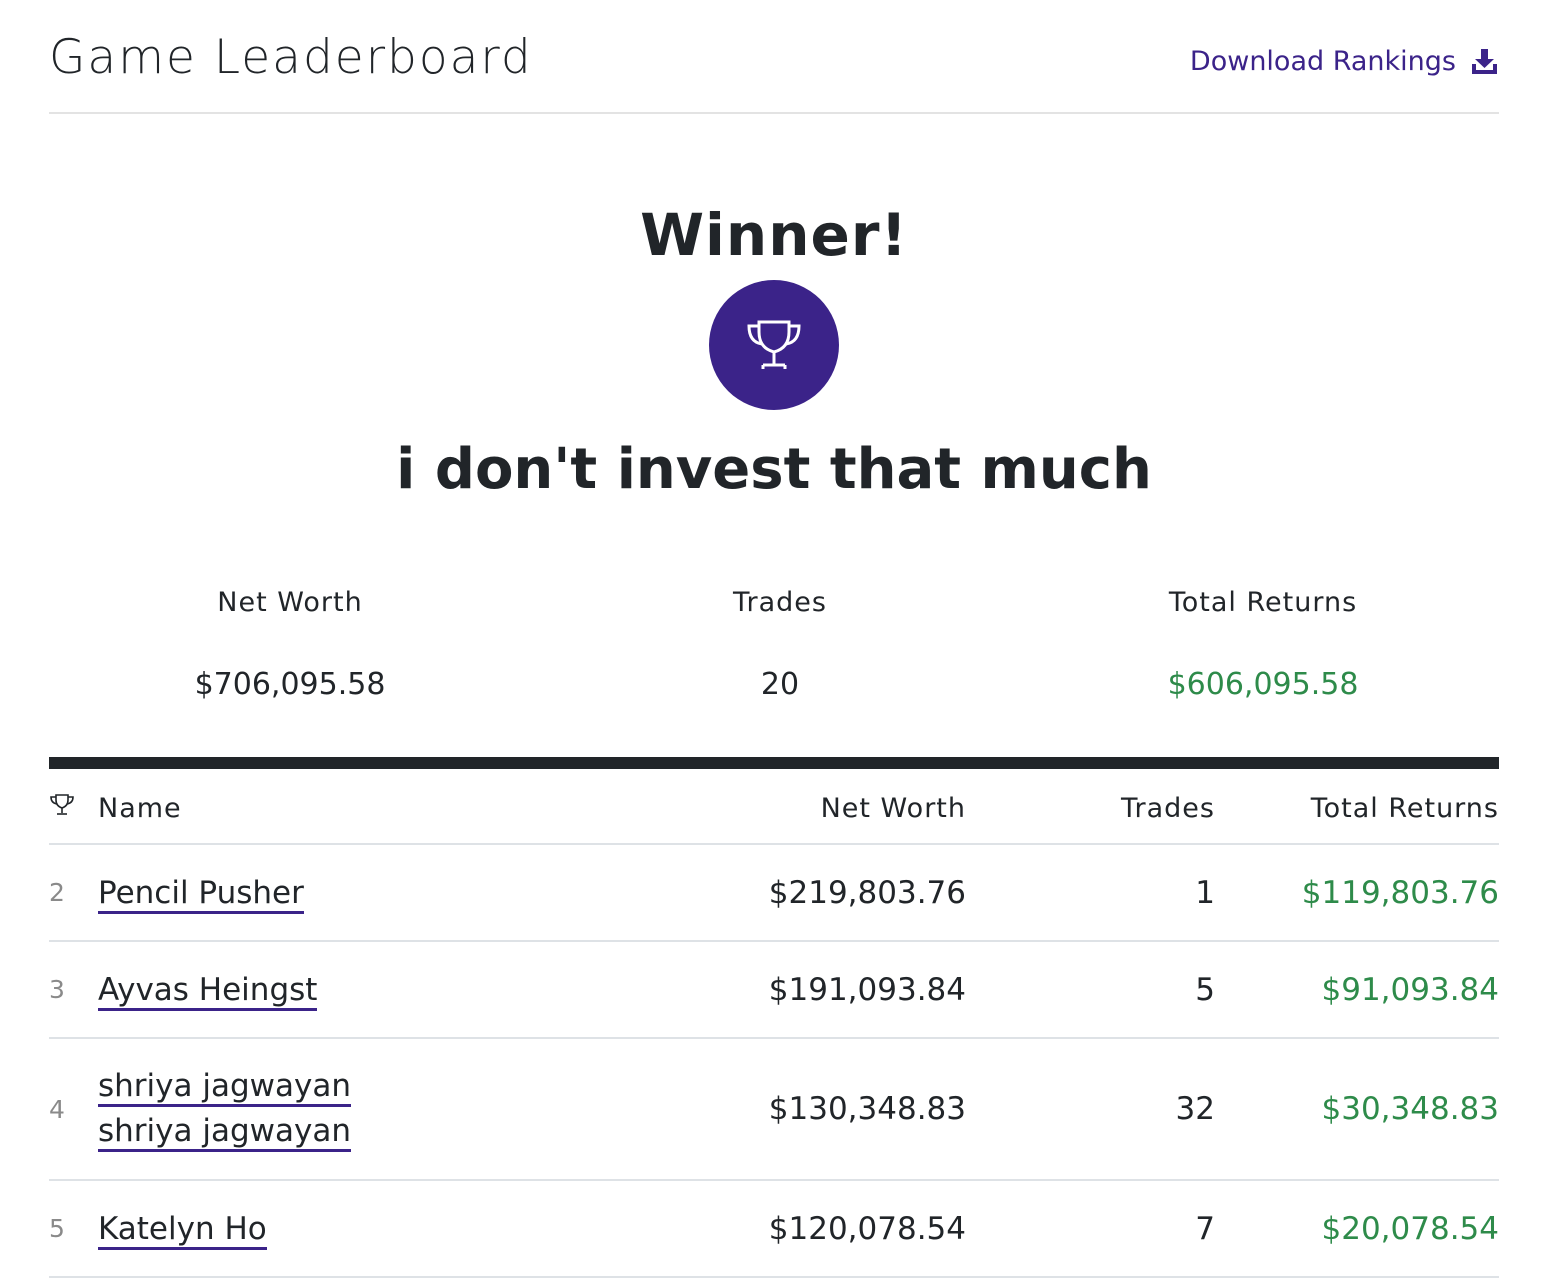 This screenshot has height=1282, width=1542. What do you see at coordinates (208, 991) in the screenshot?
I see `player-name-link: Ayvas Heingst` at bounding box center [208, 991].